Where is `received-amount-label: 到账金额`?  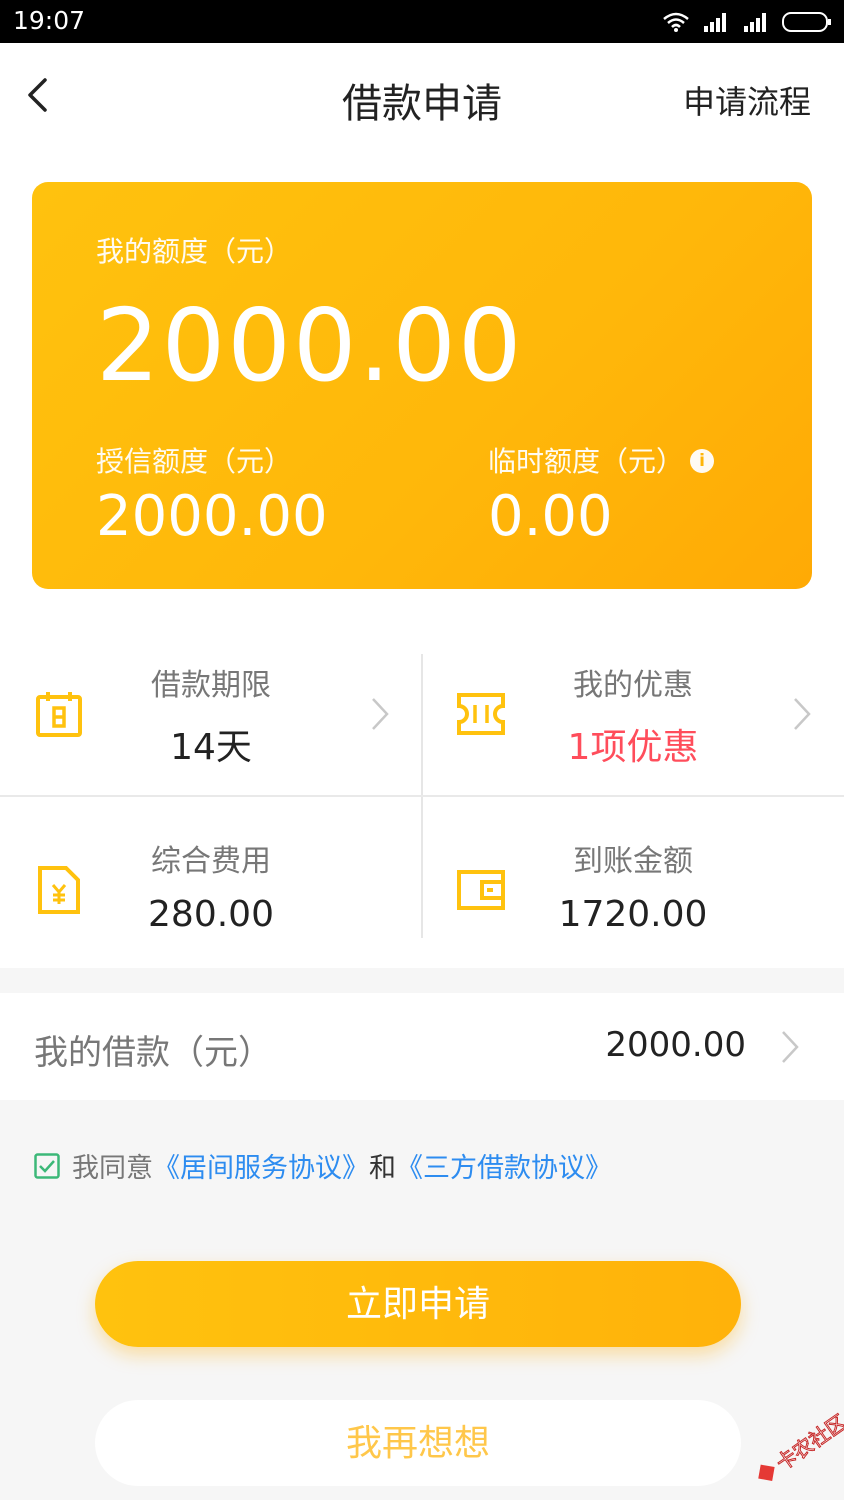
received-amount-label: 到账金额 is located at coordinates (633, 861).